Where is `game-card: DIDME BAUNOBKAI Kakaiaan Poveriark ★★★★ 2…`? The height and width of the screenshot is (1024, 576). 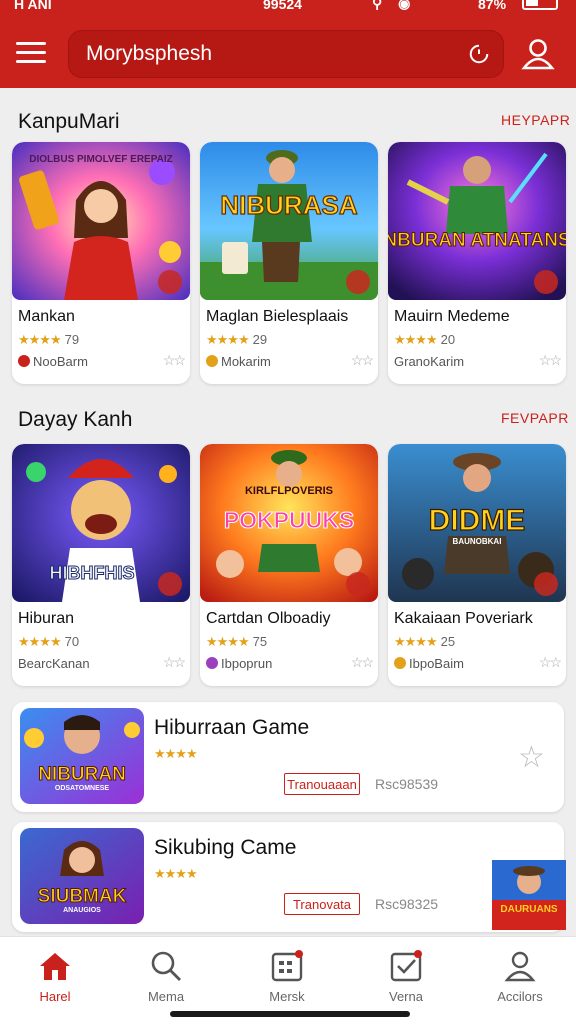 game-card: DIDME BAUNOBKAI Kakaiaan Poveriark ★★★★ 2… is located at coordinates (477, 565).